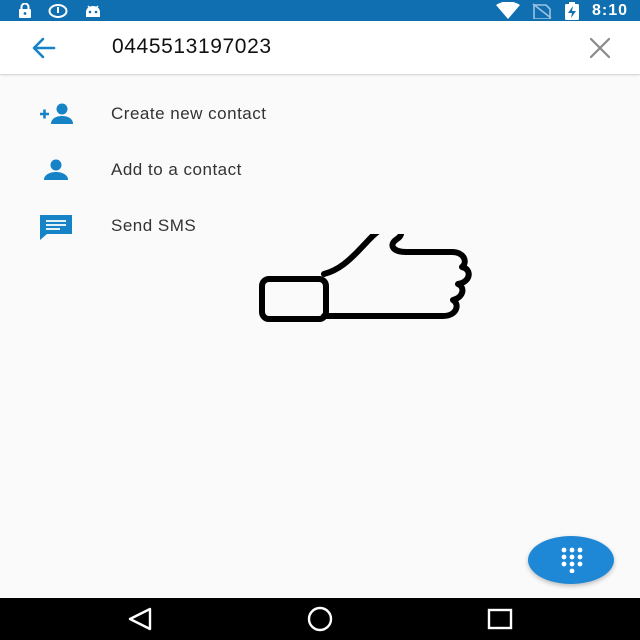 The height and width of the screenshot is (640, 640). I want to click on sync-icon, so click(58, 10).